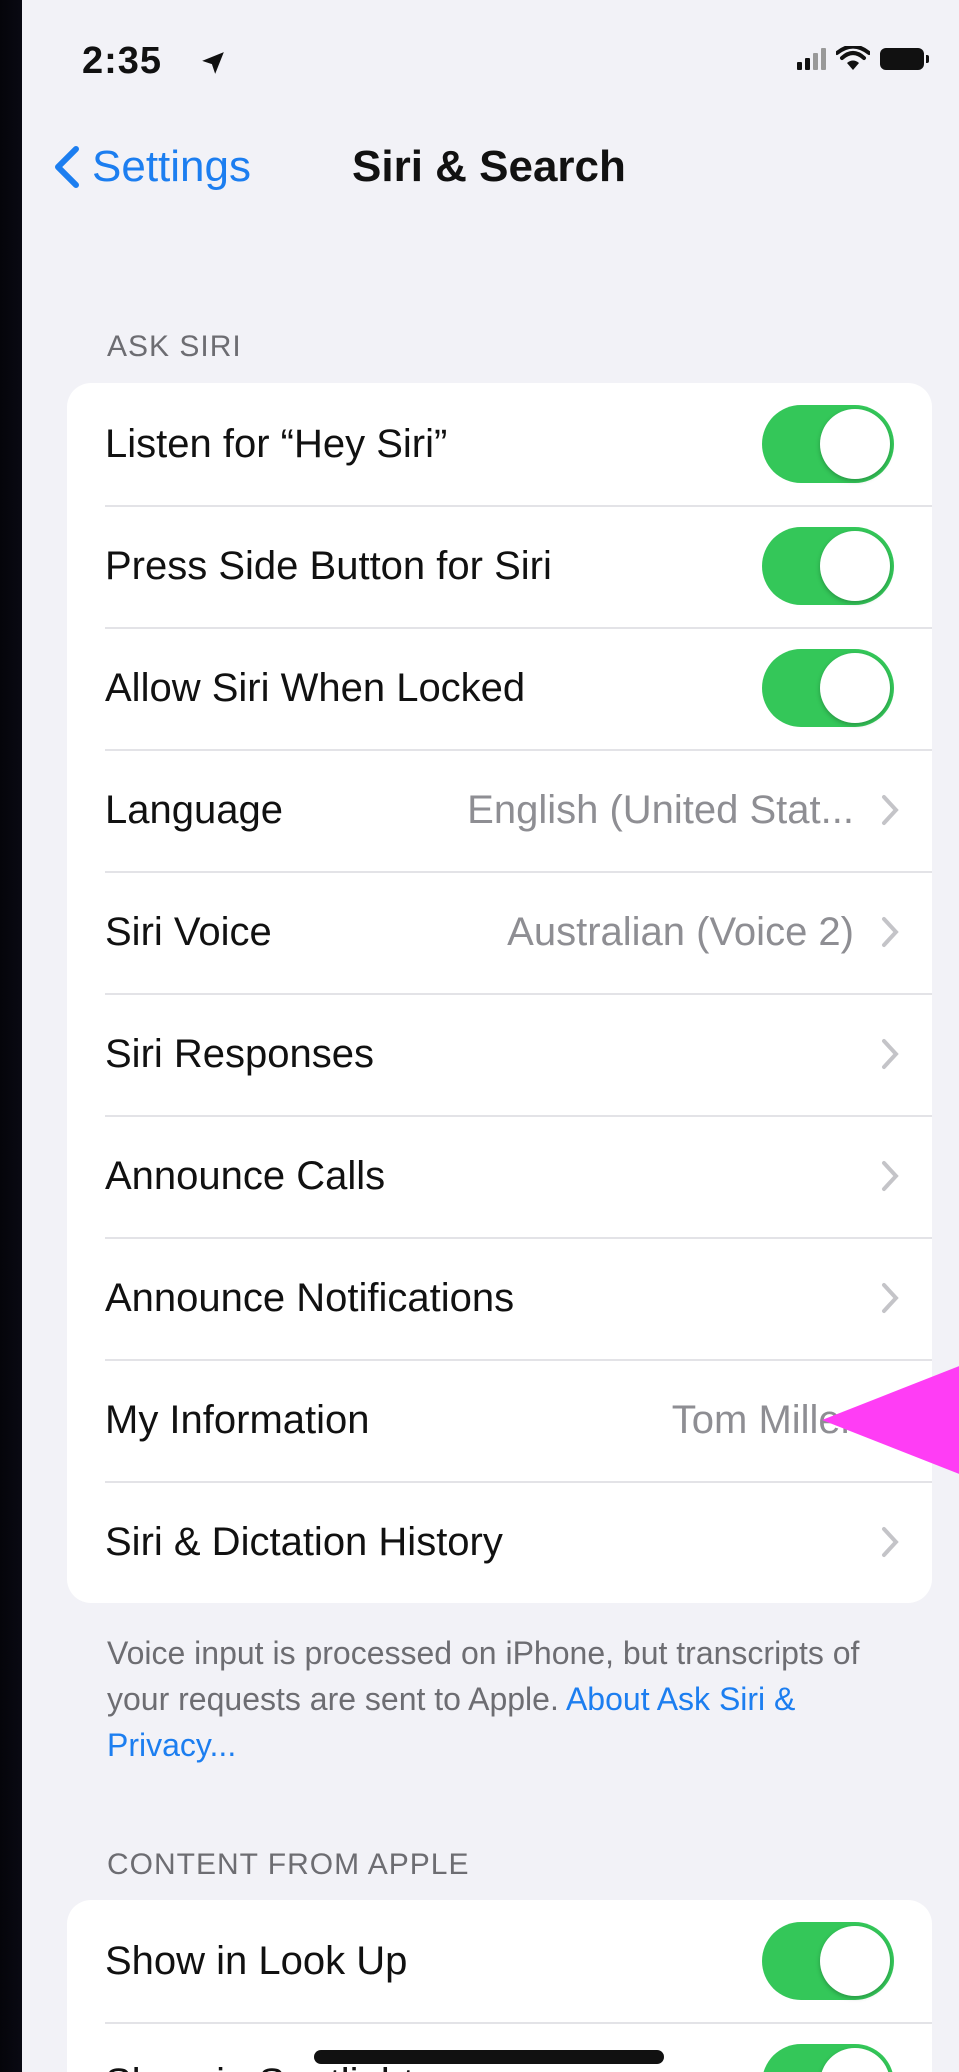 The width and height of the screenshot is (959, 2072). I want to click on row-side-button: Press Side Button for Siri, so click(499, 566).